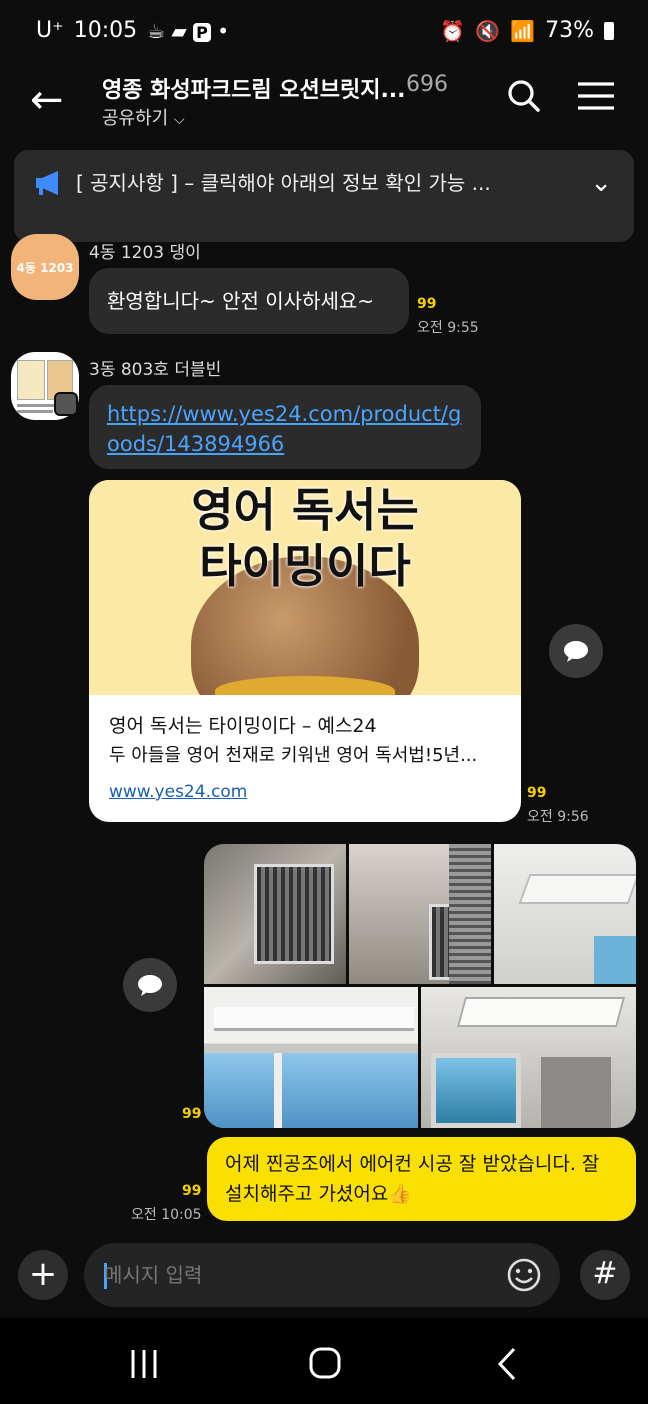 The height and width of the screenshot is (1404, 648). Describe the element at coordinates (507, 1364) in the screenshot. I see `back-icon` at that location.